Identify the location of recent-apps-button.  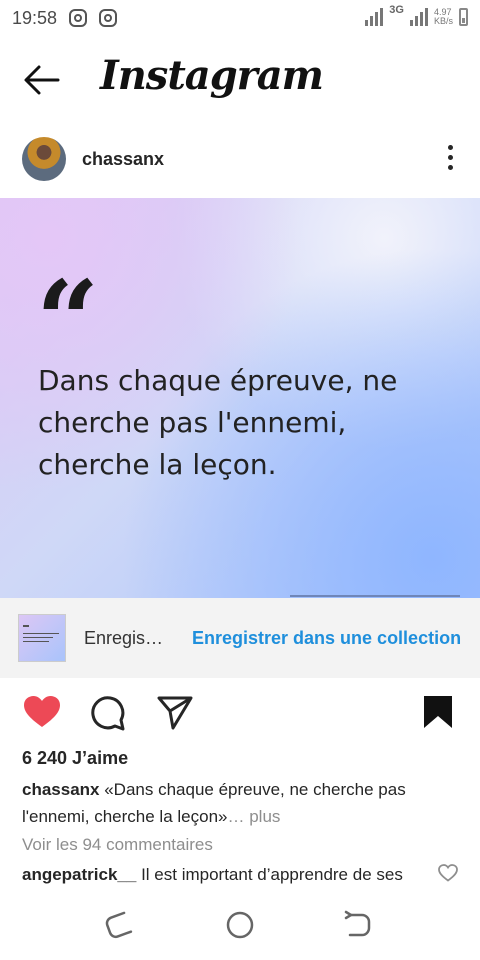
(120, 927).